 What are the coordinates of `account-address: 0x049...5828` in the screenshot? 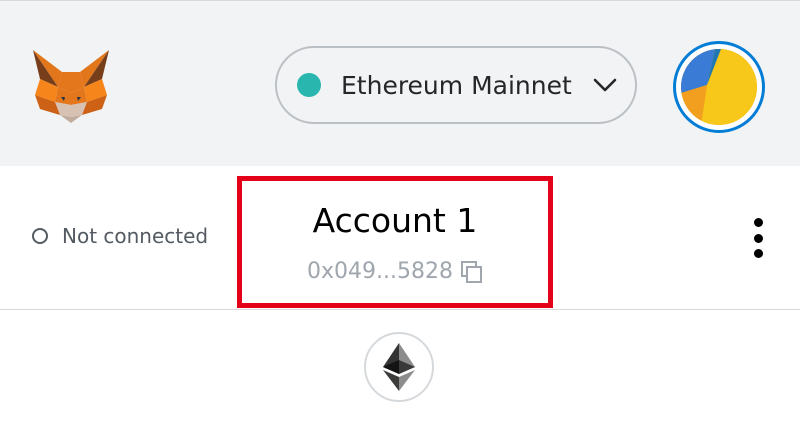 It's located at (380, 271).